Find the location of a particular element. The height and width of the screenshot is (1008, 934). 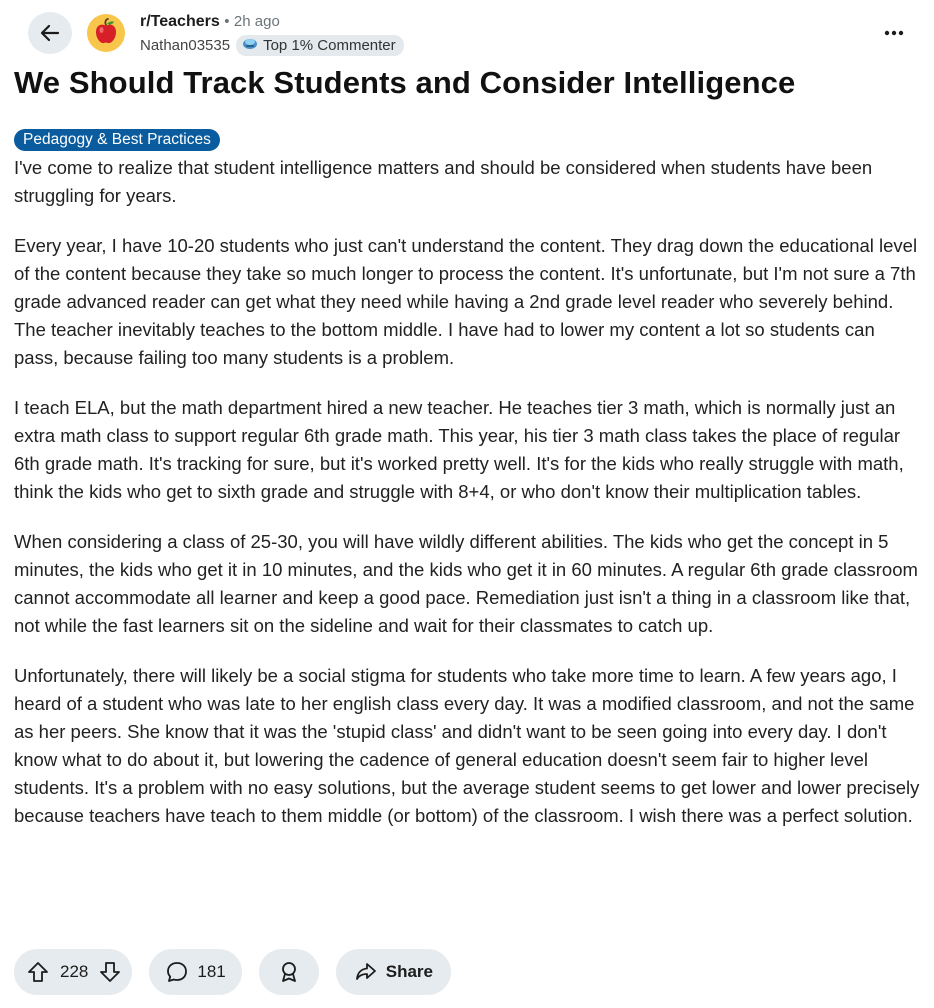

author-link: Nathan03535 is located at coordinates (185, 46).